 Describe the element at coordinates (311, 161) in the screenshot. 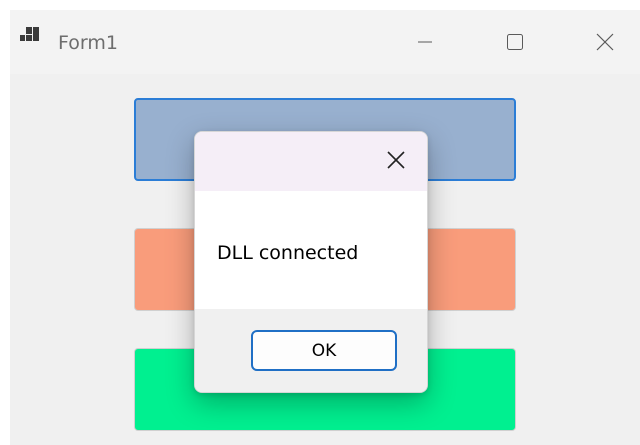

I see `dialog-titlebar` at that location.